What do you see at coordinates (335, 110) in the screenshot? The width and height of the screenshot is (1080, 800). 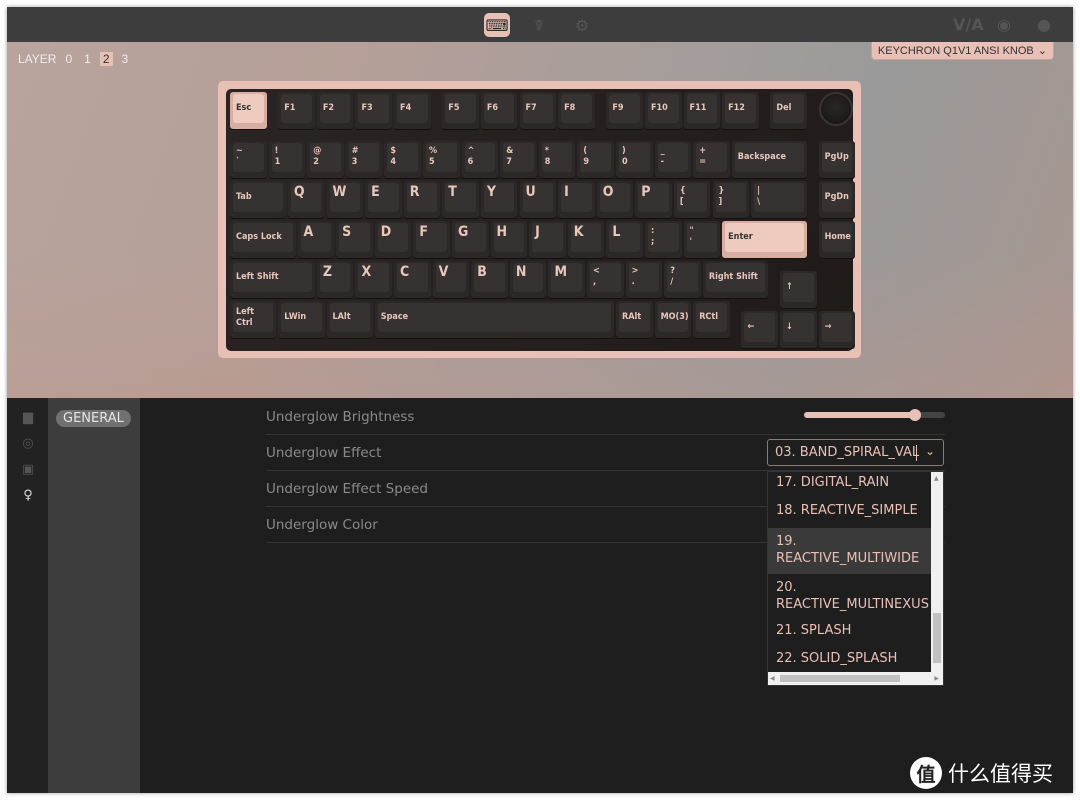 I see `key: F2` at bounding box center [335, 110].